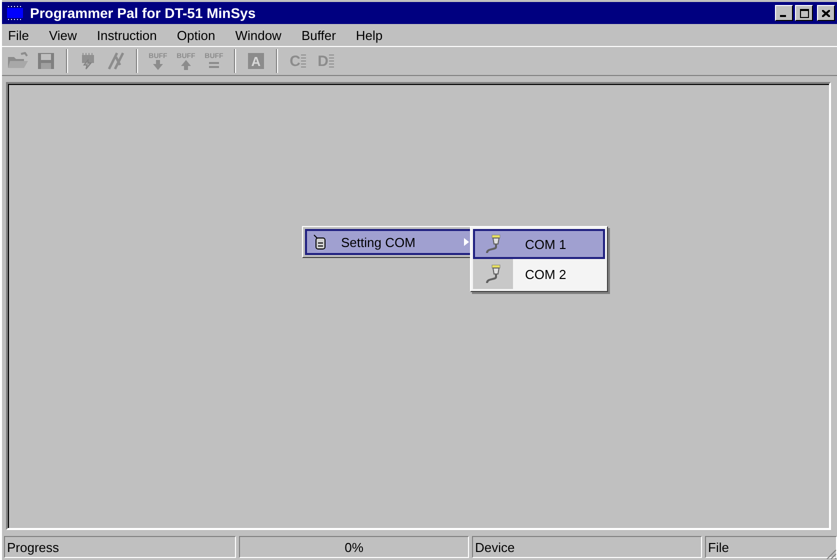 This screenshot has width=837, height=560. I want to click on menu-item: COM 2, so click(539, 274).